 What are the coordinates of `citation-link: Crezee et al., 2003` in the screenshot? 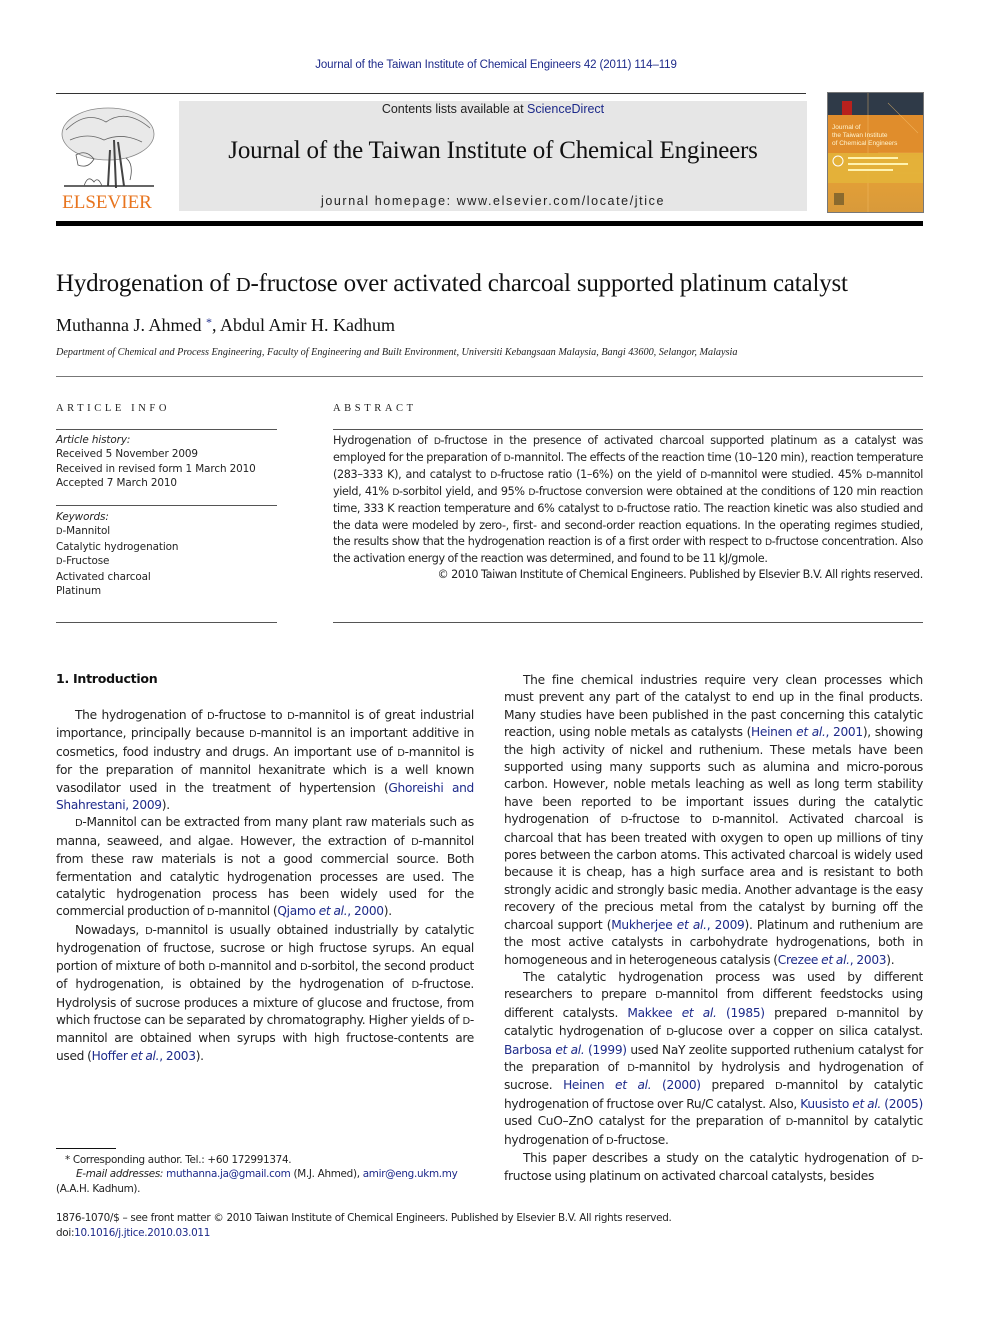 It's located at (832, 960).